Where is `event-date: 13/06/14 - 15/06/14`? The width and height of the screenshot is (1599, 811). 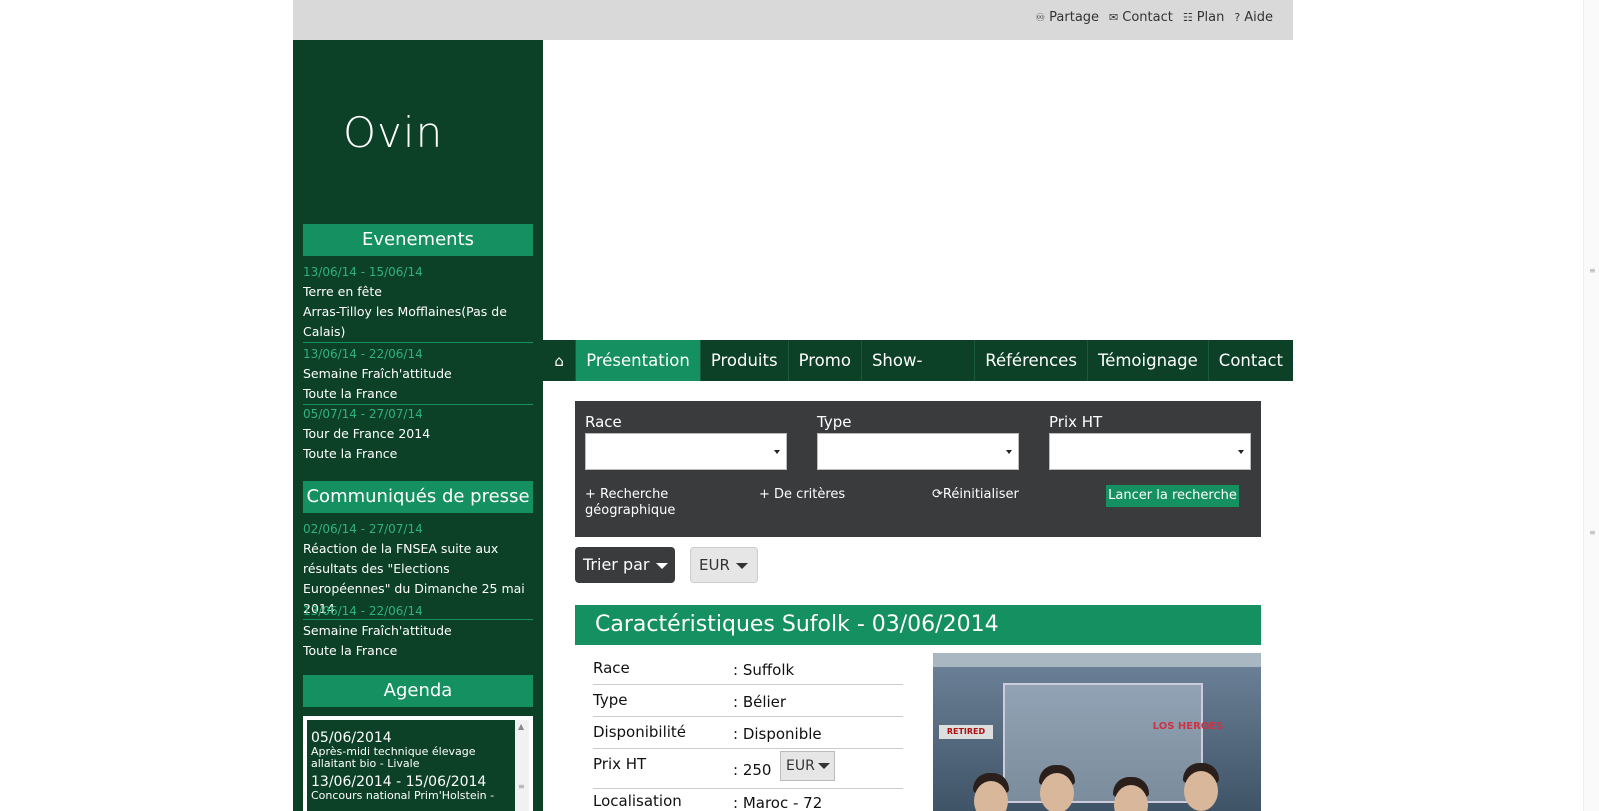 event-date: 13/06/14 - 15/06/14 is located at coordinates (363, 272).